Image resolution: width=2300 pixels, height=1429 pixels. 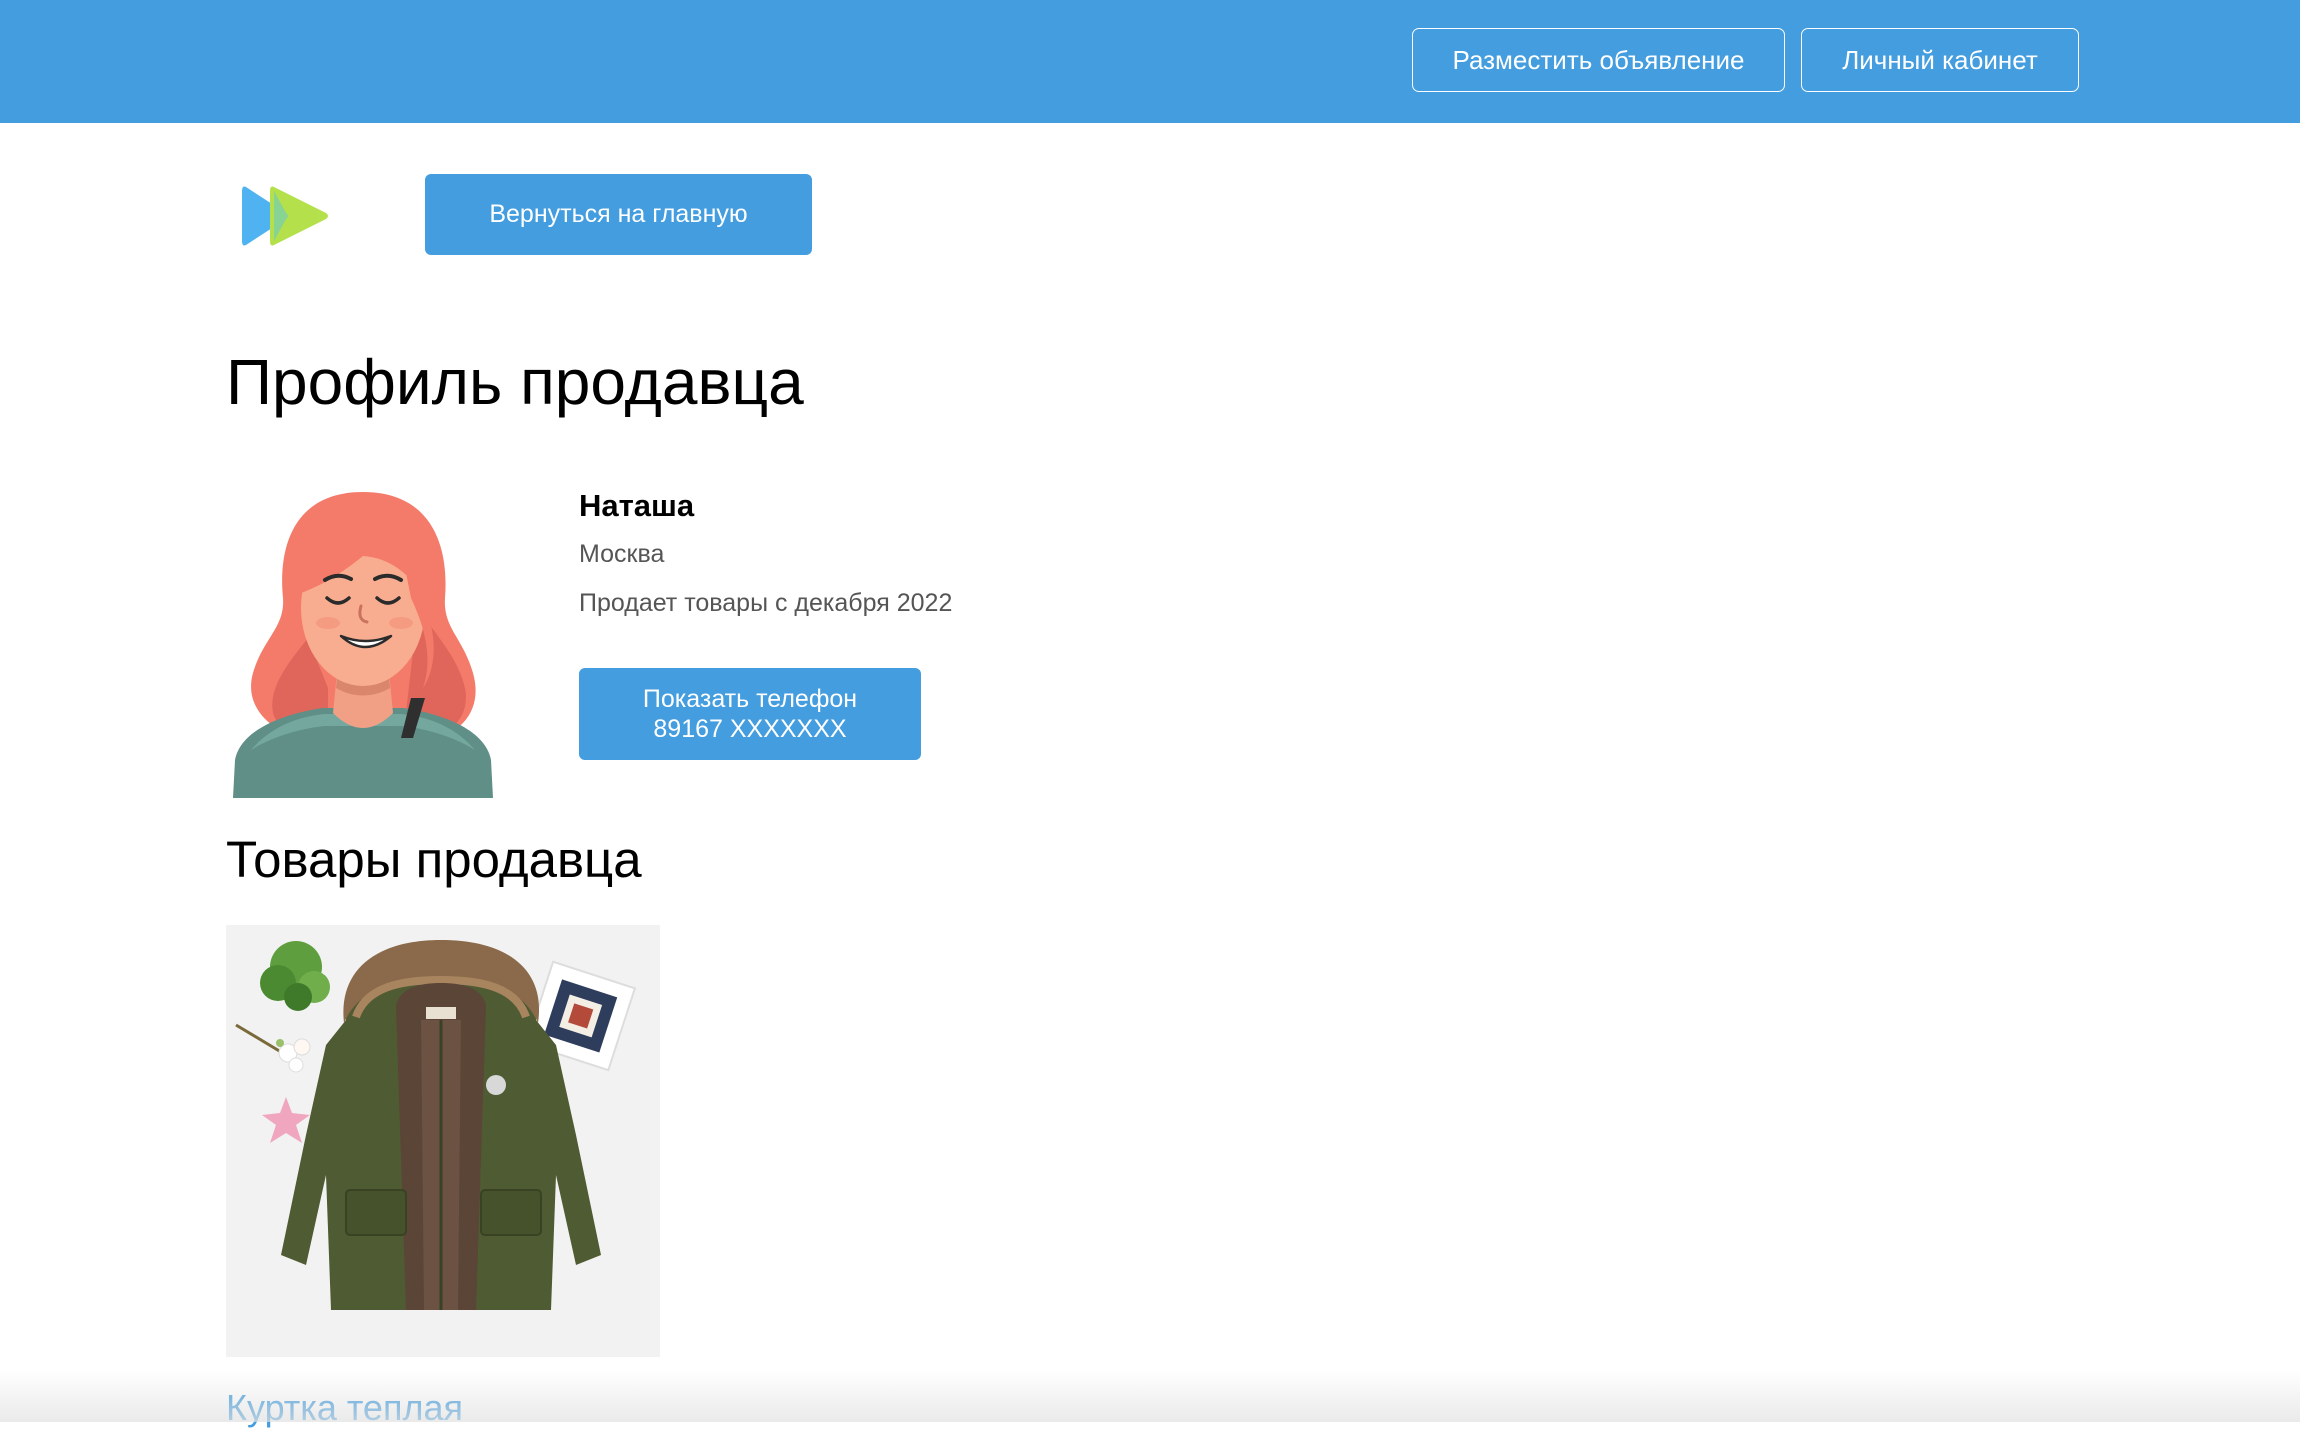 I want to click on show-phone-button: Показать телефон 89167 XXXXXXX, so click(x=750, y=714).